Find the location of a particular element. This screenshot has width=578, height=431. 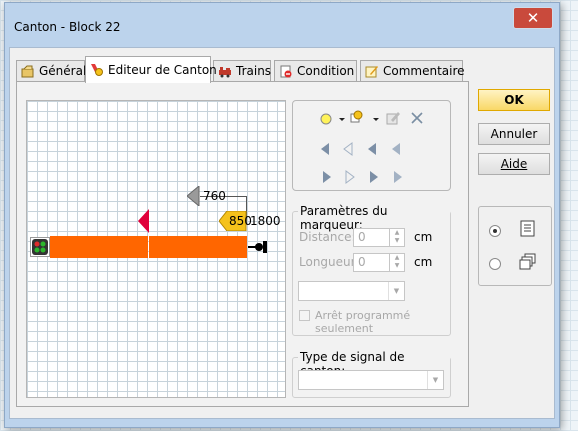

signal-flag-icon is located at coordinates (144, 221).